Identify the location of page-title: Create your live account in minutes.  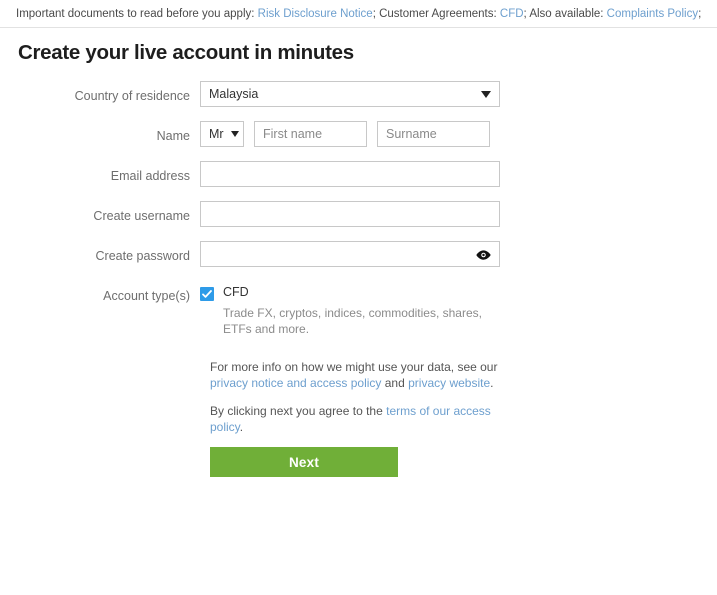
(186, 52).